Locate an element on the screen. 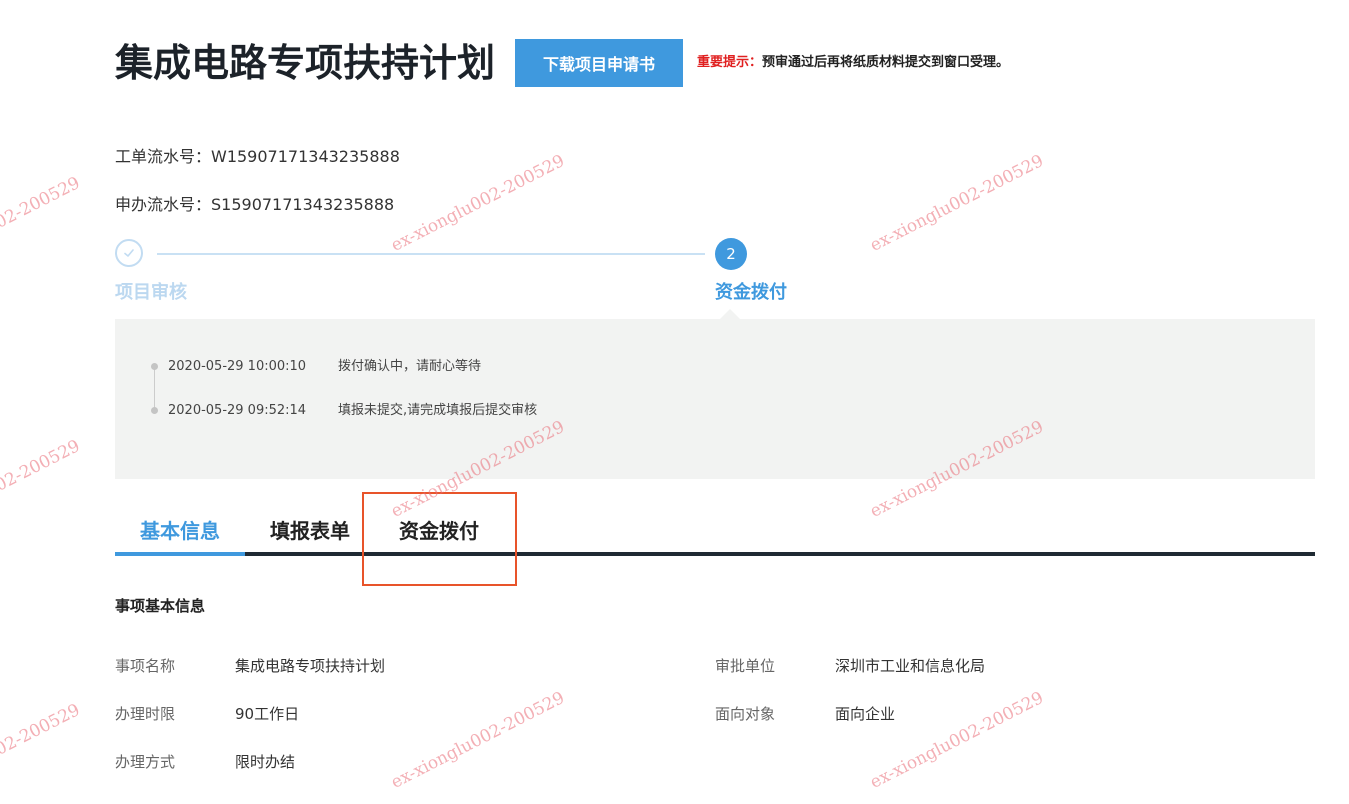  field-label-item-name: 事项名称 is located at coordinates (145, 666).